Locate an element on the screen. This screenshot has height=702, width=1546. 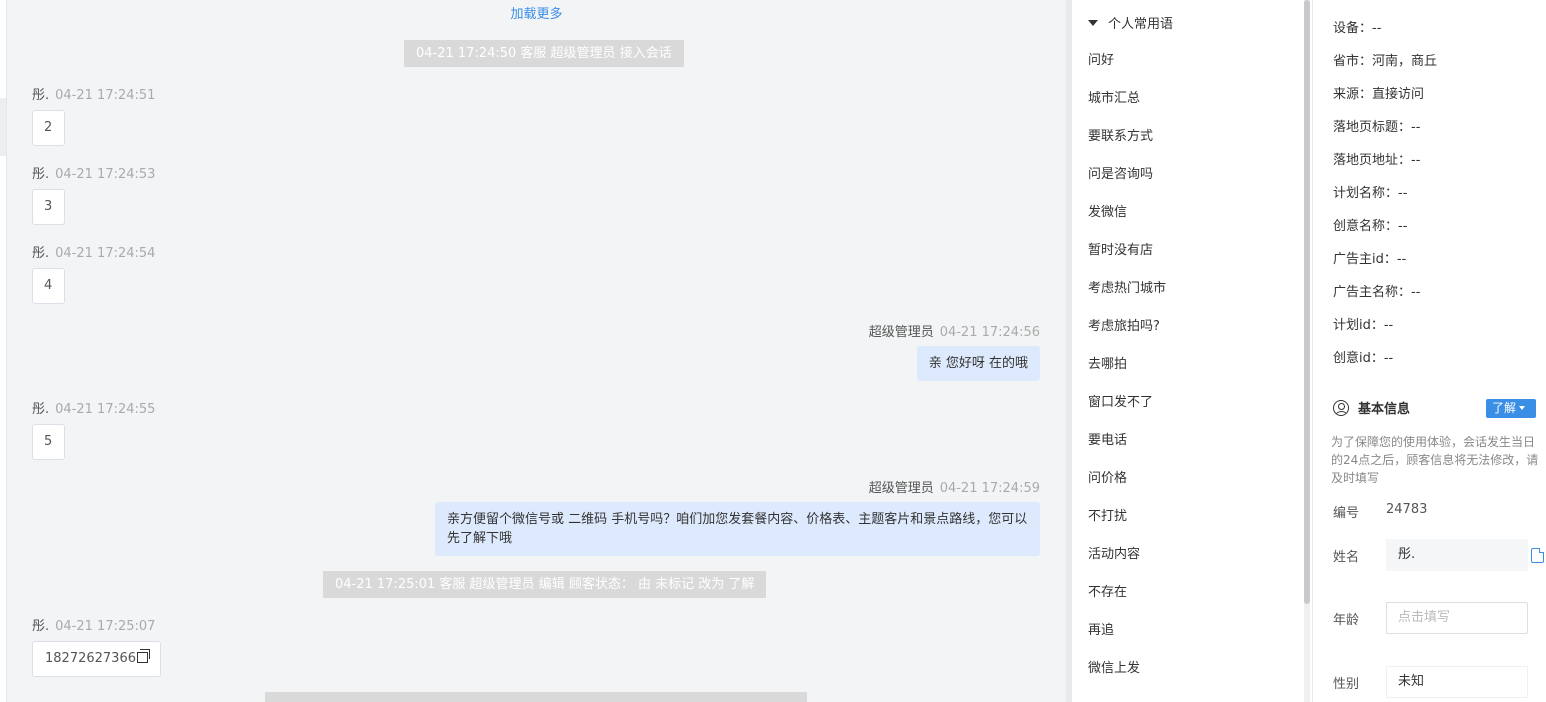
message-meta: 彤. 04-21 17:25:07 is located at coordinates (93, 624).